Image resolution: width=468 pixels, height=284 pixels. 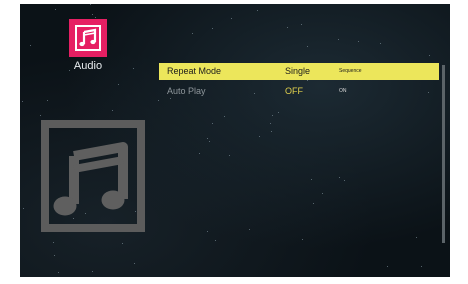 What do you see at coordinates (194, 71) in the screenshot?
I see `setting-name: Repeat Mode` at bounding box center [194, 71].